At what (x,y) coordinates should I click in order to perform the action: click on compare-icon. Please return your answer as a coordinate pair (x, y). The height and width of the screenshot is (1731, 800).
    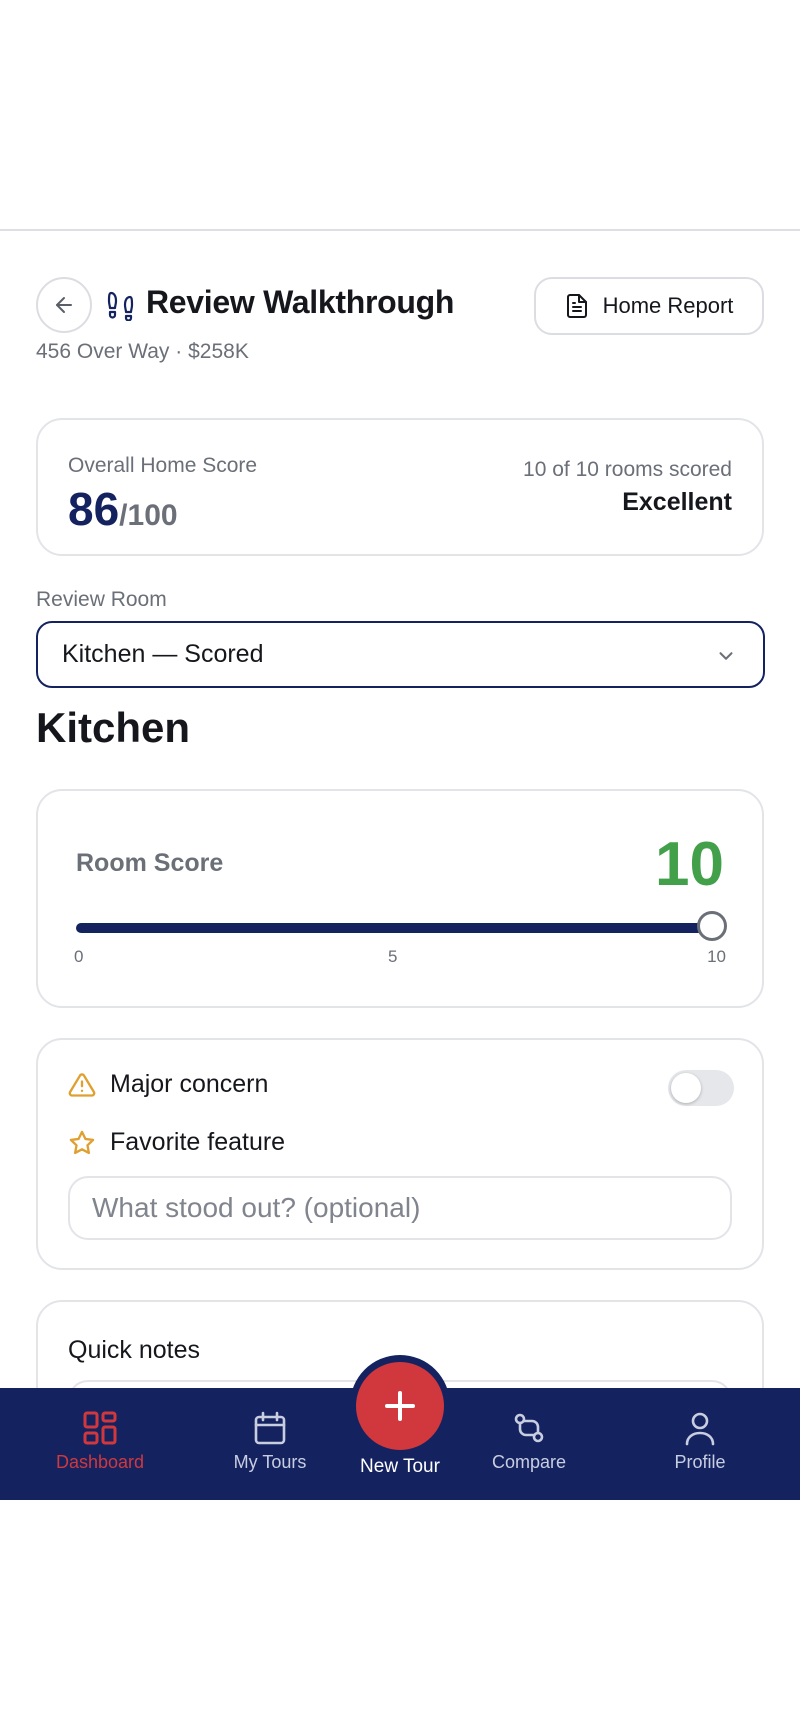
    Looking at the image, I should click on (529, 1428).